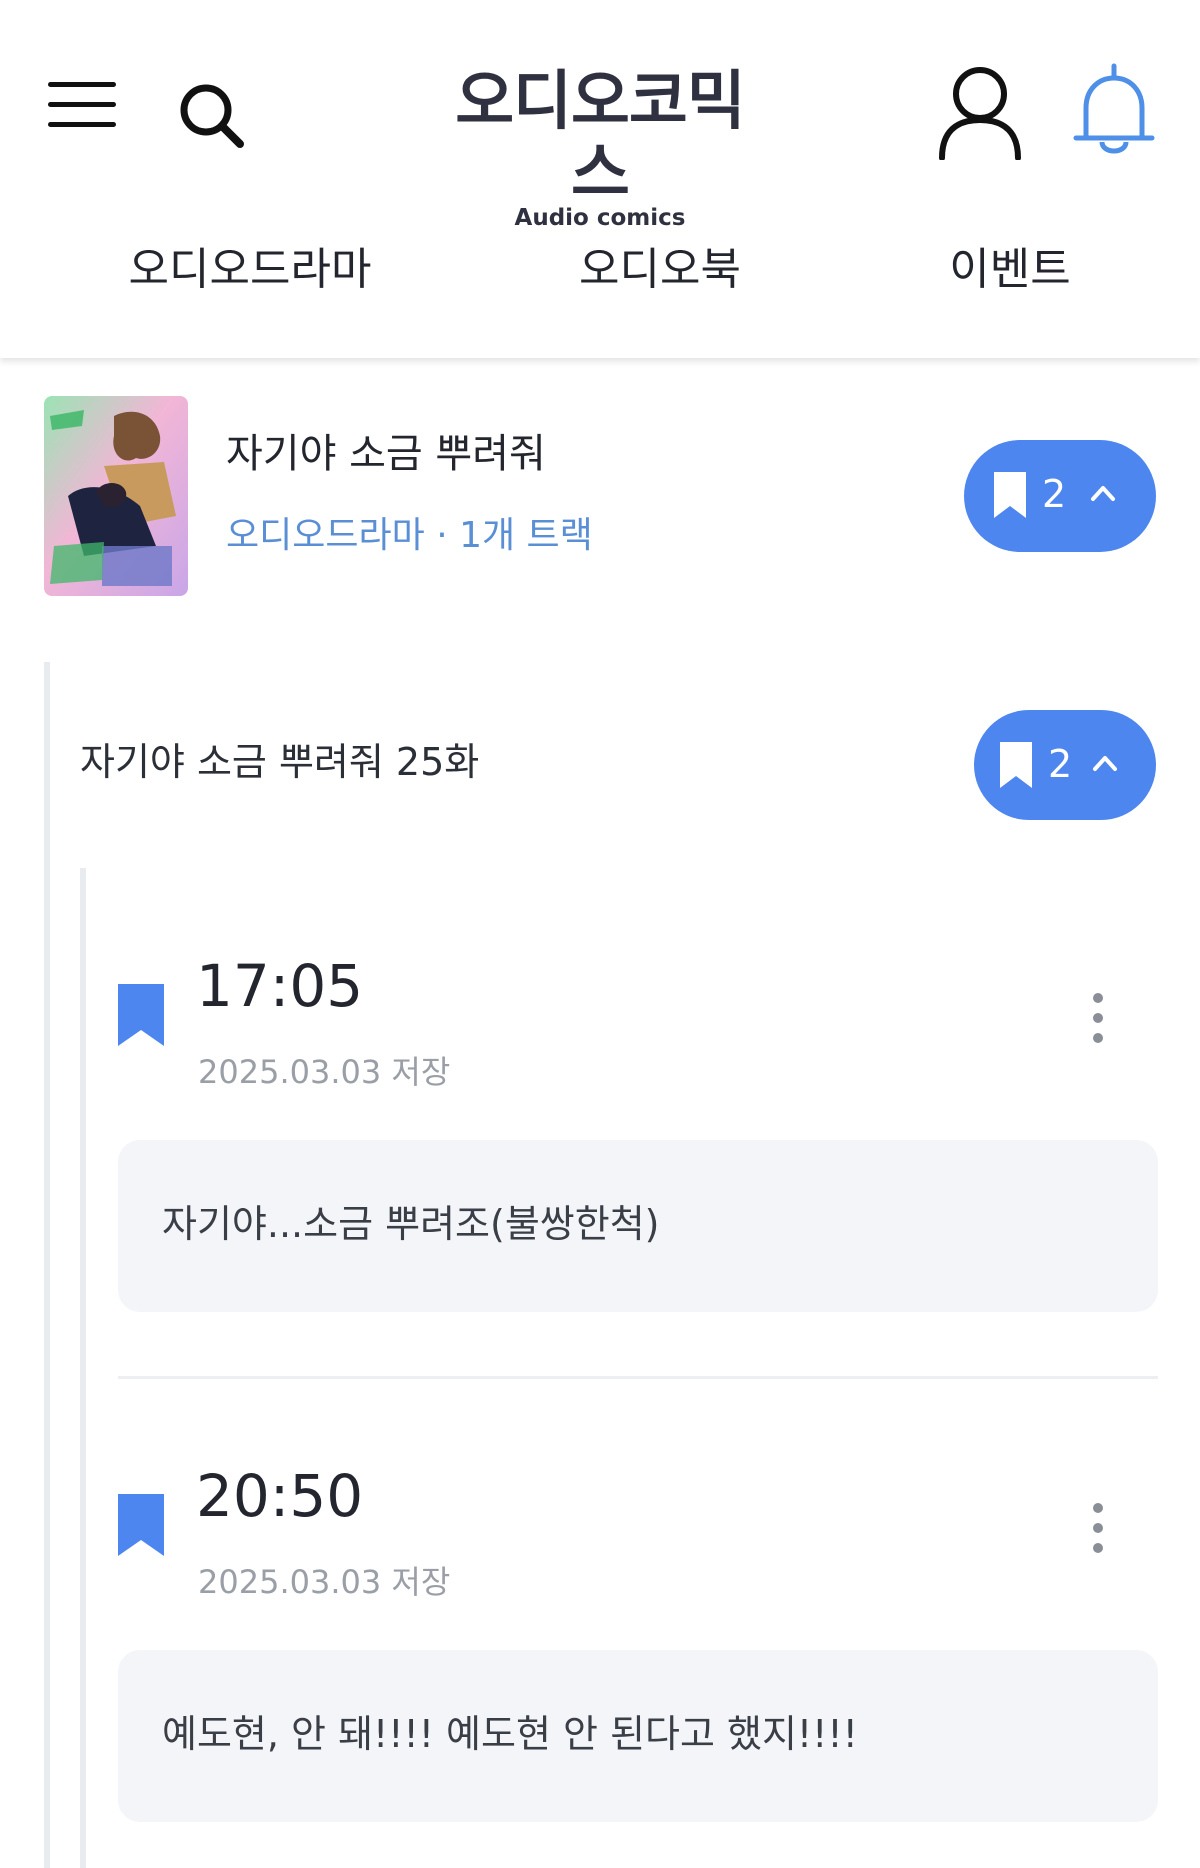  I want to click on episode-title: 자기야 소금 뿌려줘 25화, so click(279, 762).